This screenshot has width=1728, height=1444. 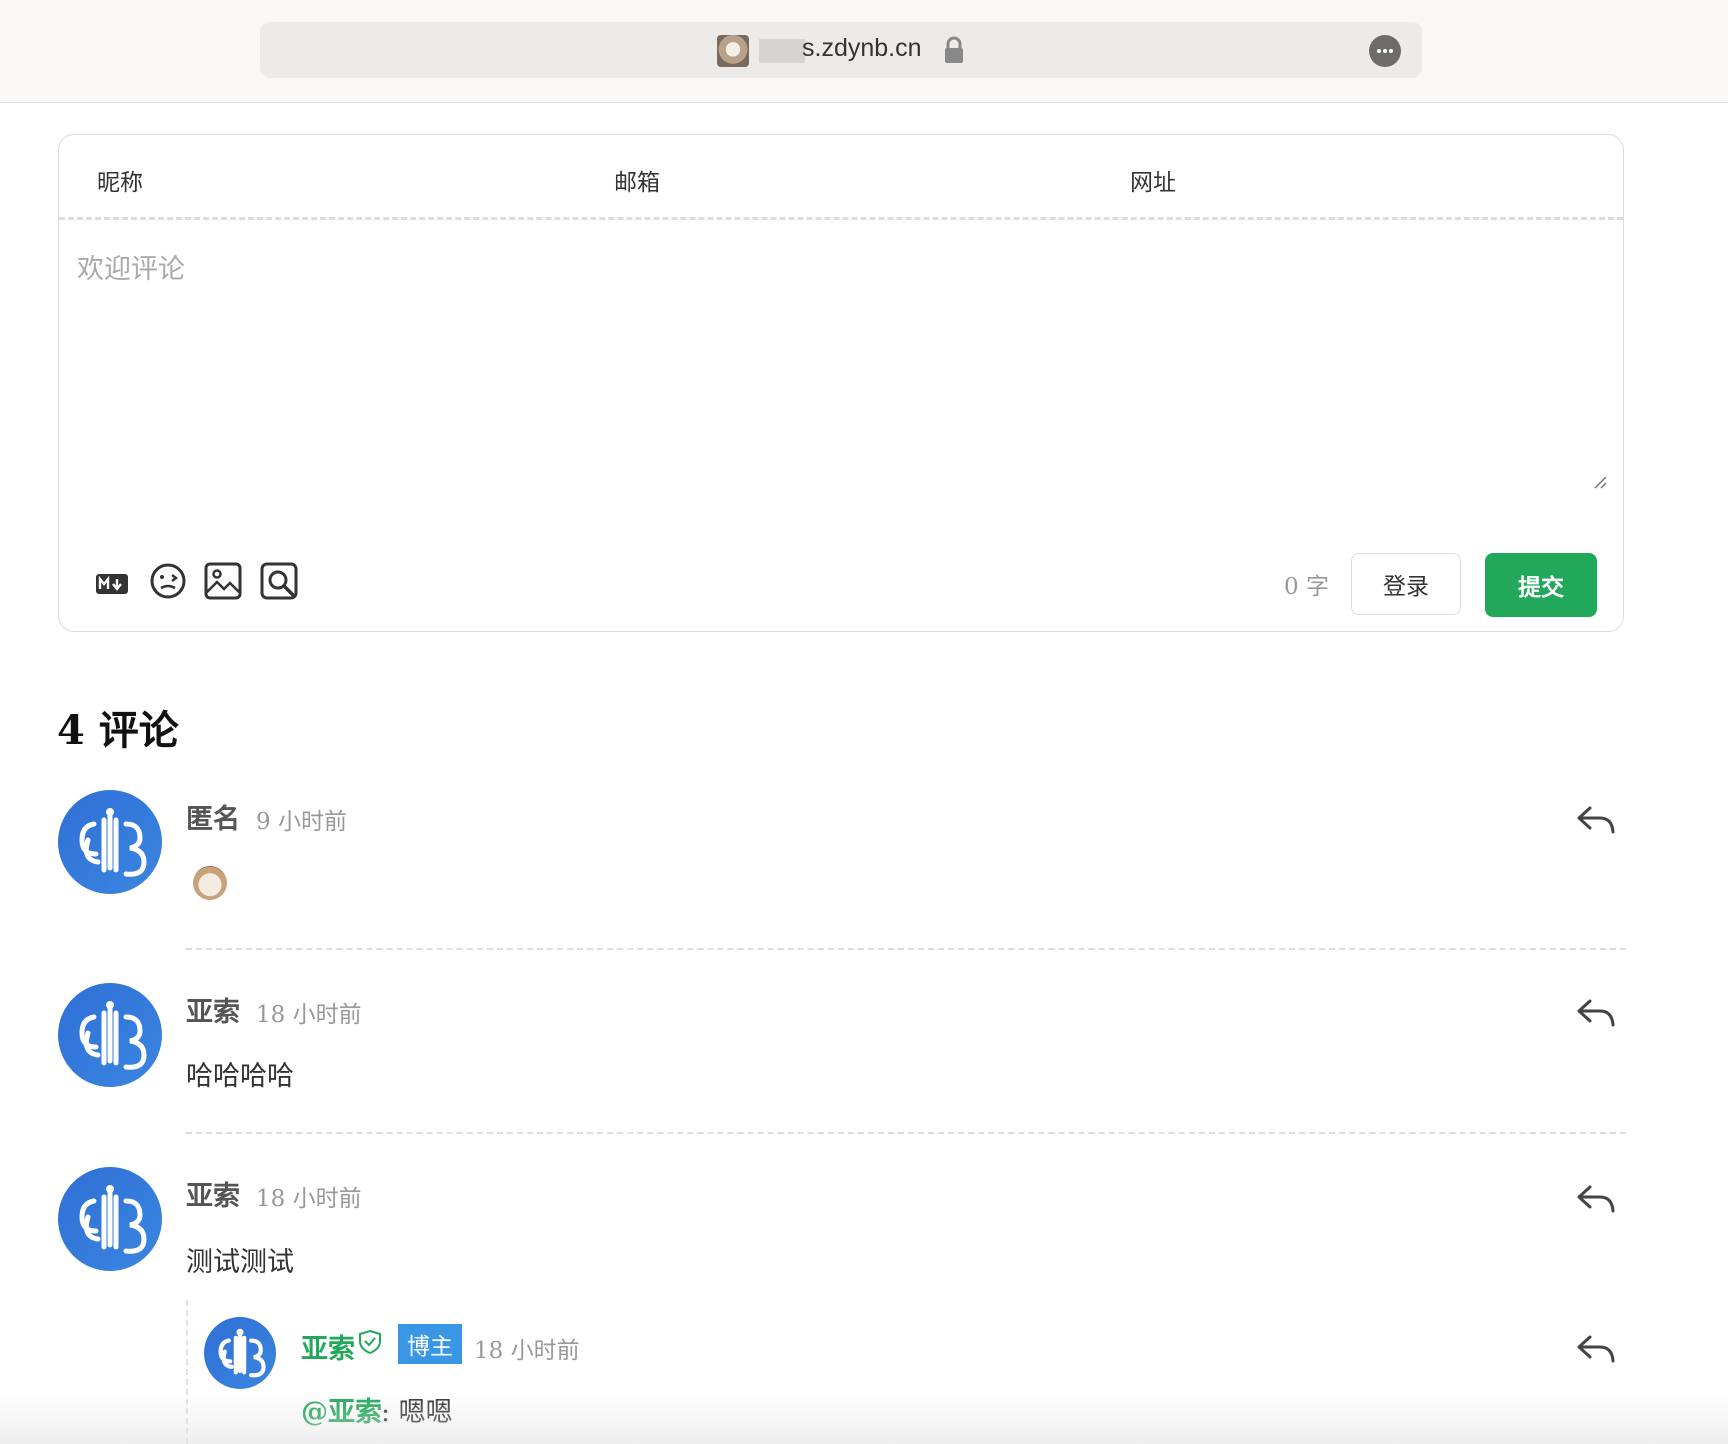 What do you see at coordinates (112, 584) in the screenshot?
I see `markdown-icon` at bounding box center [112, 584].